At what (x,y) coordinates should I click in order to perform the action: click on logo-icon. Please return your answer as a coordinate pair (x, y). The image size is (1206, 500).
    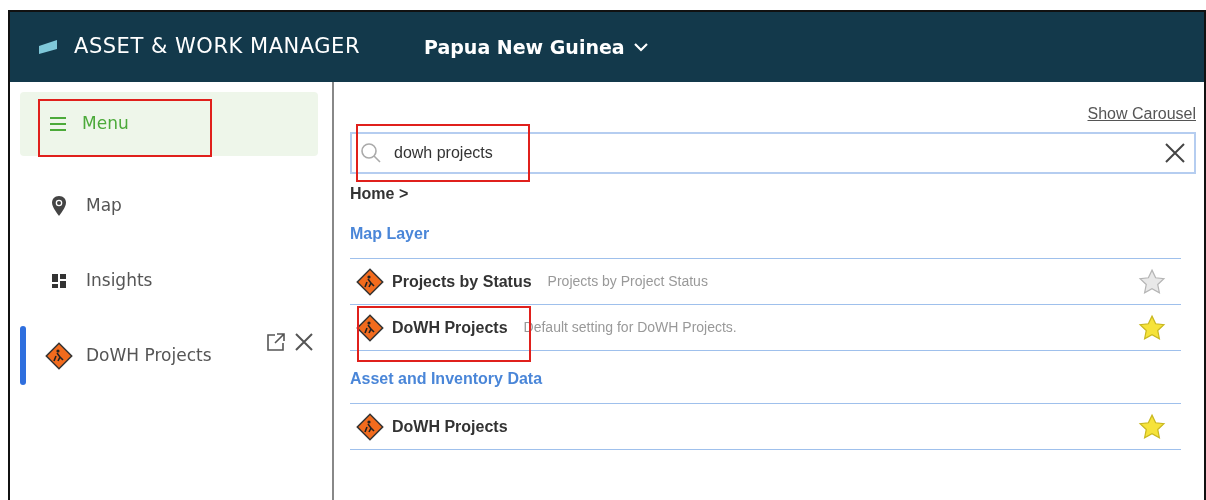
    Looking at the image, I should click on (48, 47).